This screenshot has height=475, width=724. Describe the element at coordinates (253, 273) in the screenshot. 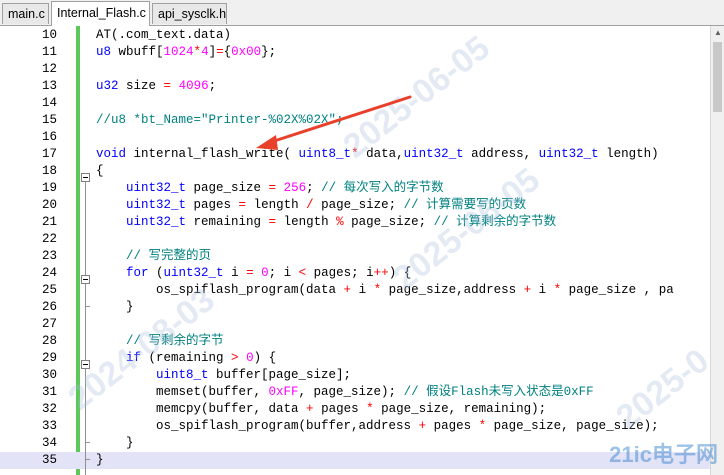

I see `code-text: for (uint32_t i = 0; i < pages; i++) {` at that location.